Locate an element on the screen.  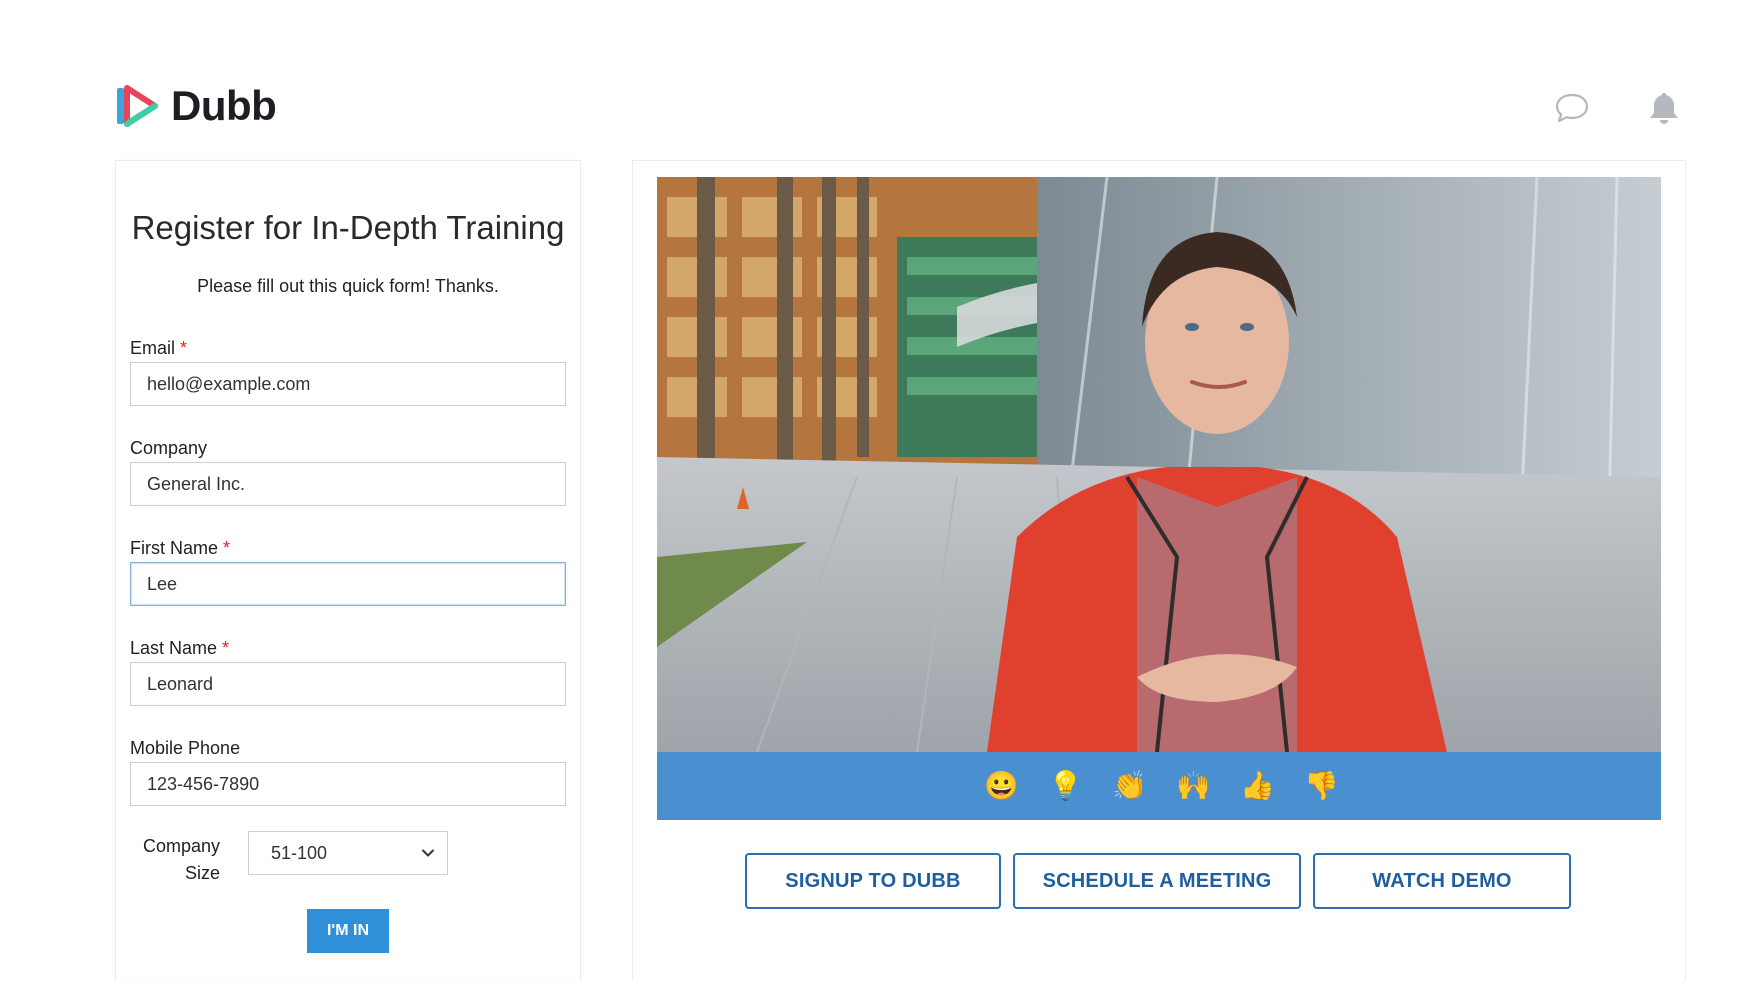
brand-name: Dubb is located at coordinates (224, 105).